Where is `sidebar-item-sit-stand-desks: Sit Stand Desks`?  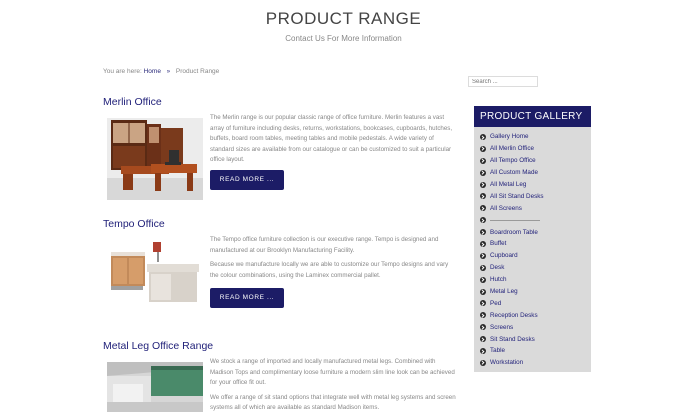 sidebar-item-sit-stand-desks: Sit Stand Desks is located at coordinates (532, 339).